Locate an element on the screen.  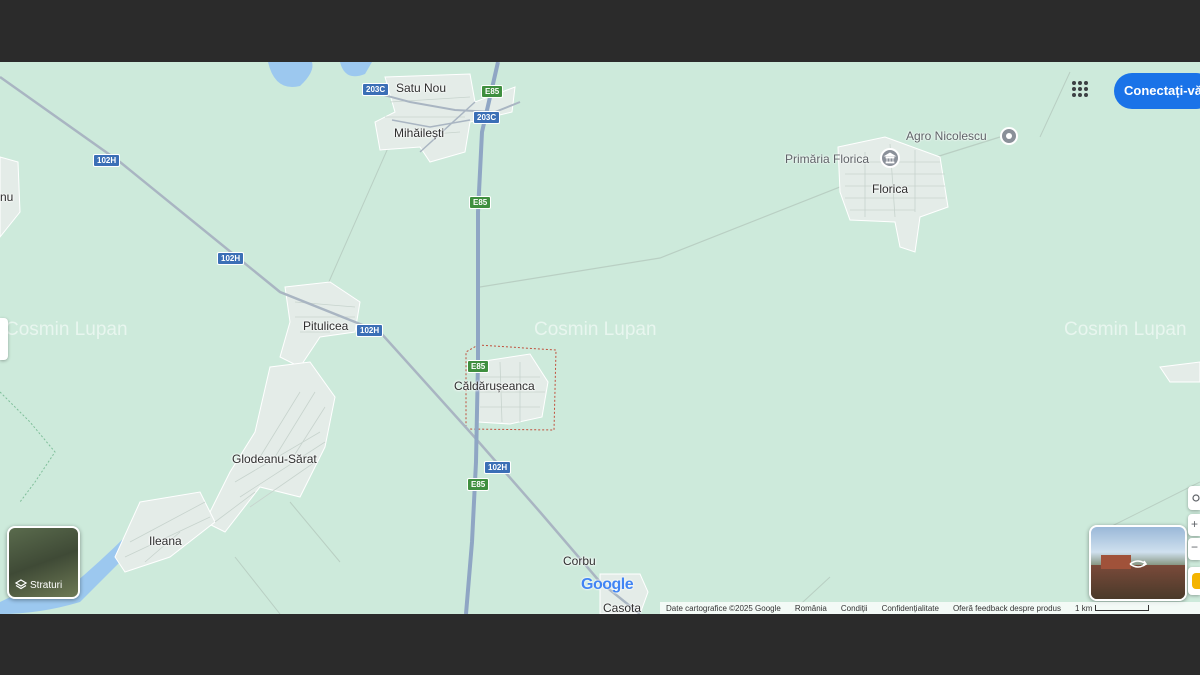
city-hall-icon is located at coordinates (890, 158).